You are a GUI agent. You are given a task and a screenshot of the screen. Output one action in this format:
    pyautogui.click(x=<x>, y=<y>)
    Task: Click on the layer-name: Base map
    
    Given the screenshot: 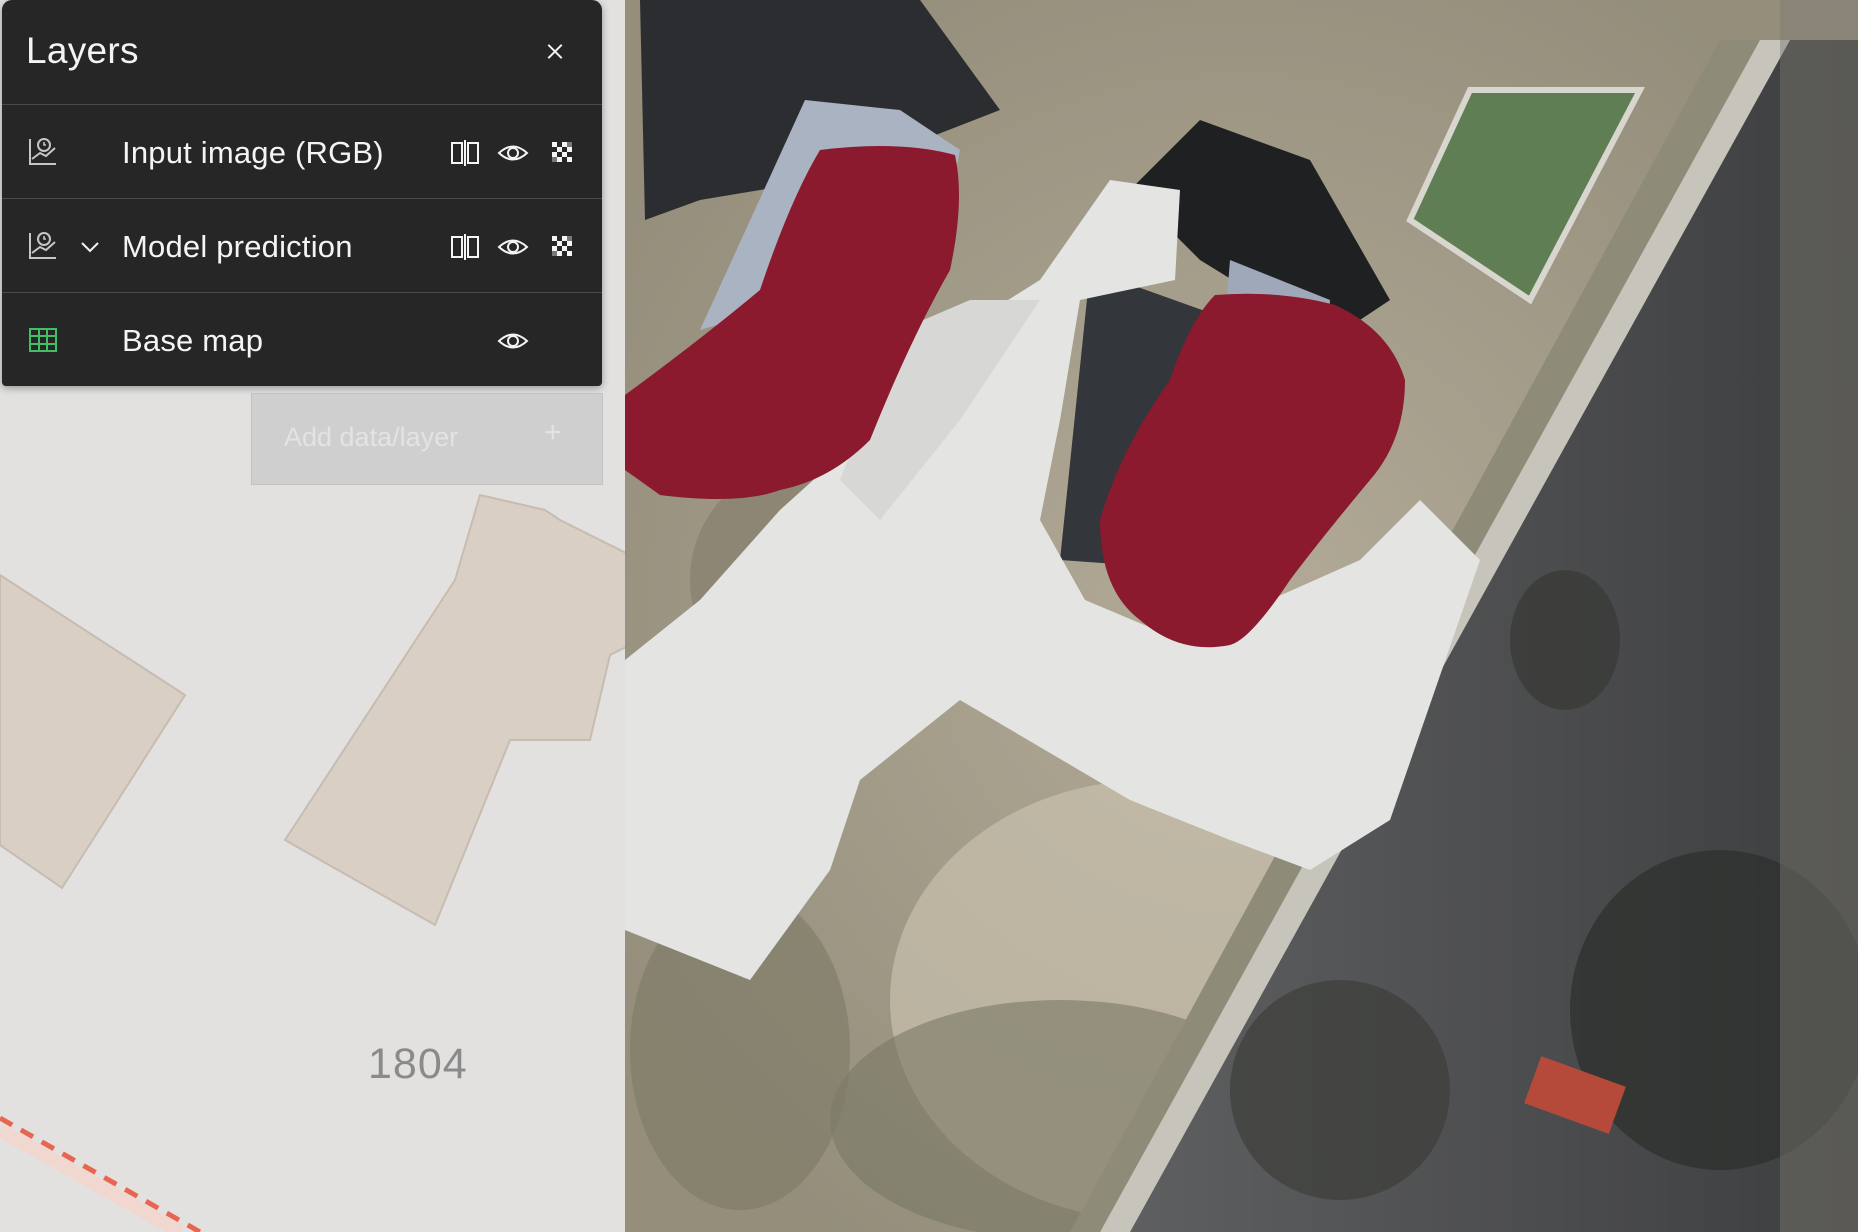 What is the action you would take?
    pyautogui.click(x=193, y=340)
    